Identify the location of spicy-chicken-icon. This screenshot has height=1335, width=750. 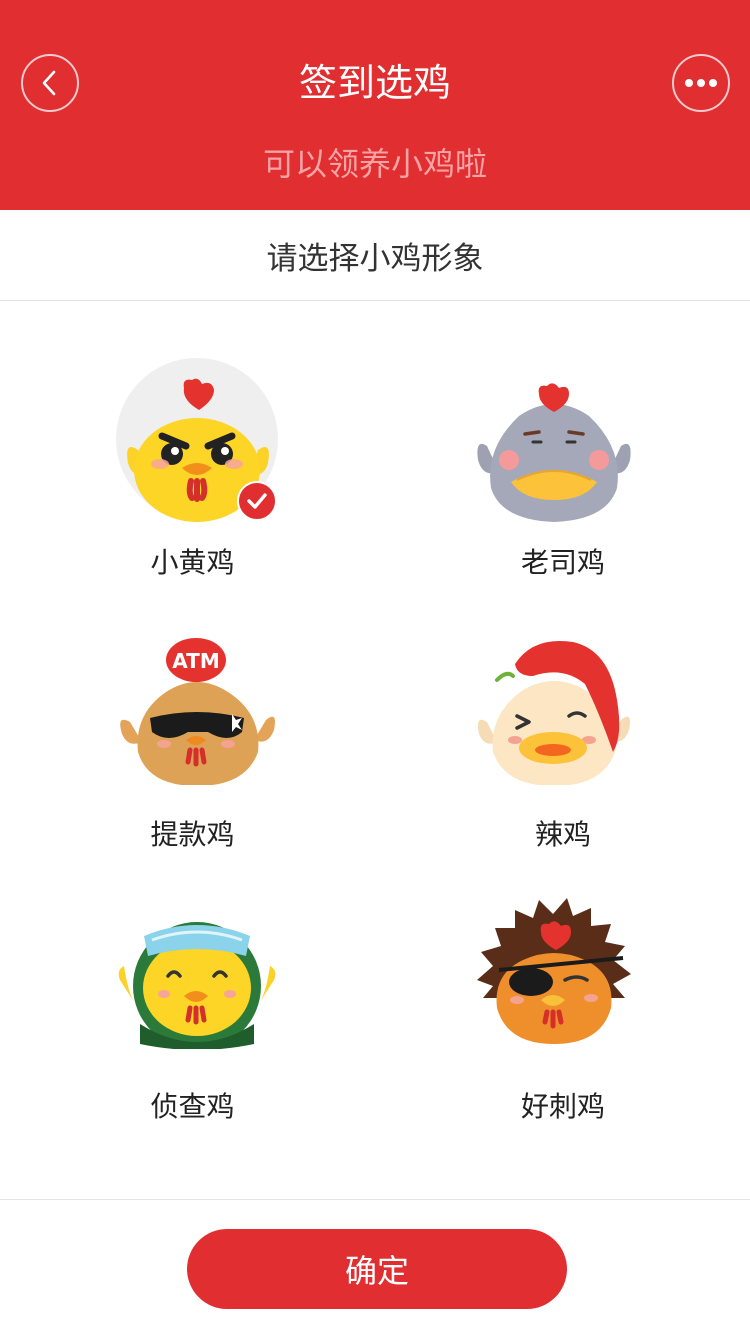
(554, 712).